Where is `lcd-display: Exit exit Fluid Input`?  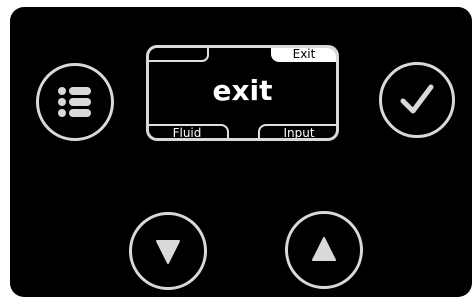 lcd-display: Exit exit Fluid Input is located at coordinates (242, 93).